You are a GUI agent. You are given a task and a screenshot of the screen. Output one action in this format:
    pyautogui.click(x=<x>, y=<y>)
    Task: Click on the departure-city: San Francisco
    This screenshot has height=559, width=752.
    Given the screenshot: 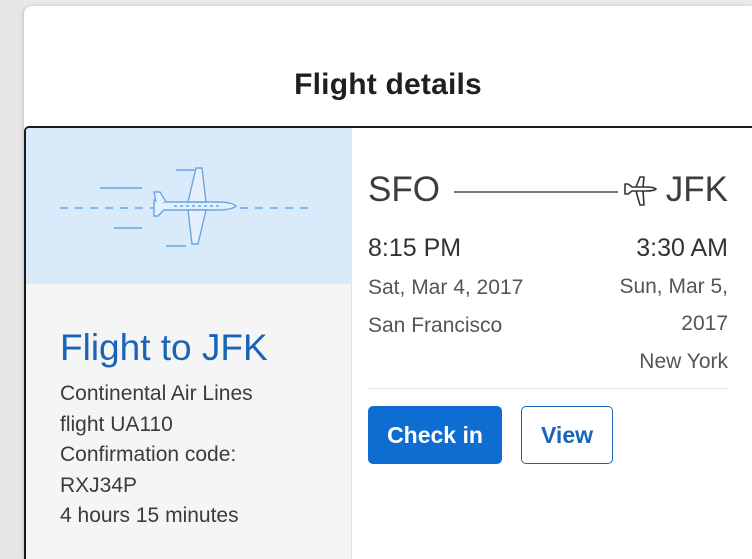 What is the action you would take?
    pyautogui.click(x=435, y=325)
    